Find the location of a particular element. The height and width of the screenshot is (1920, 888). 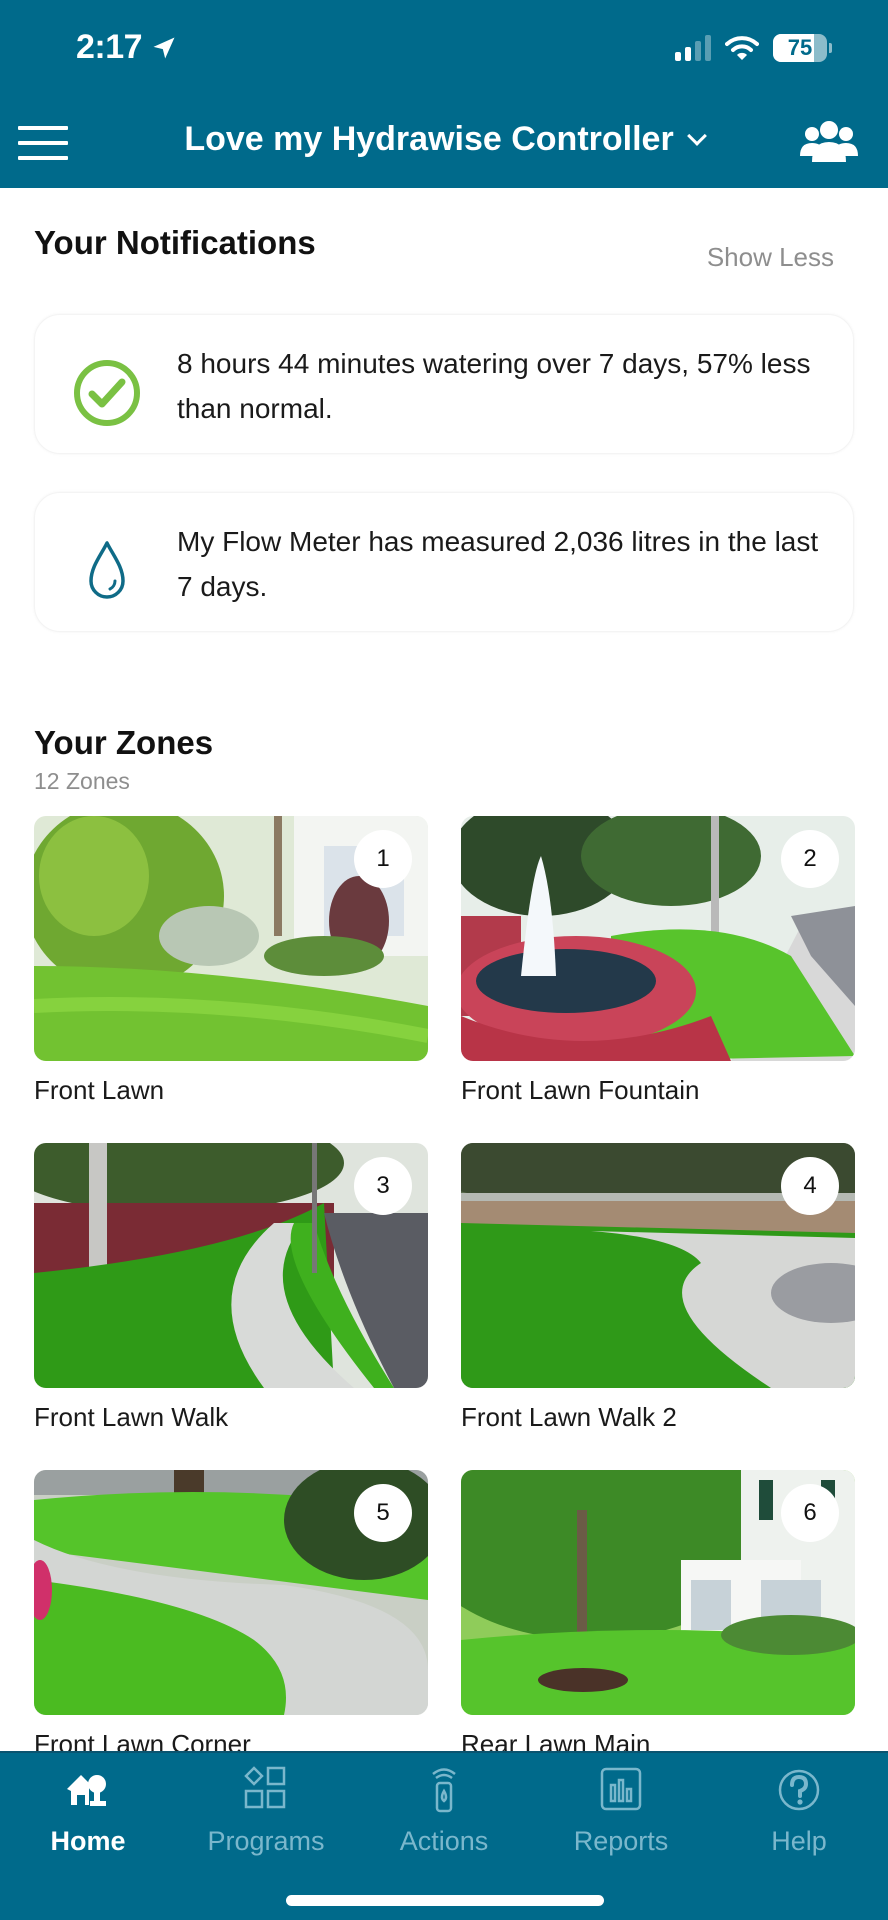

help-circle-icon is located at coordinates (799, 1790).